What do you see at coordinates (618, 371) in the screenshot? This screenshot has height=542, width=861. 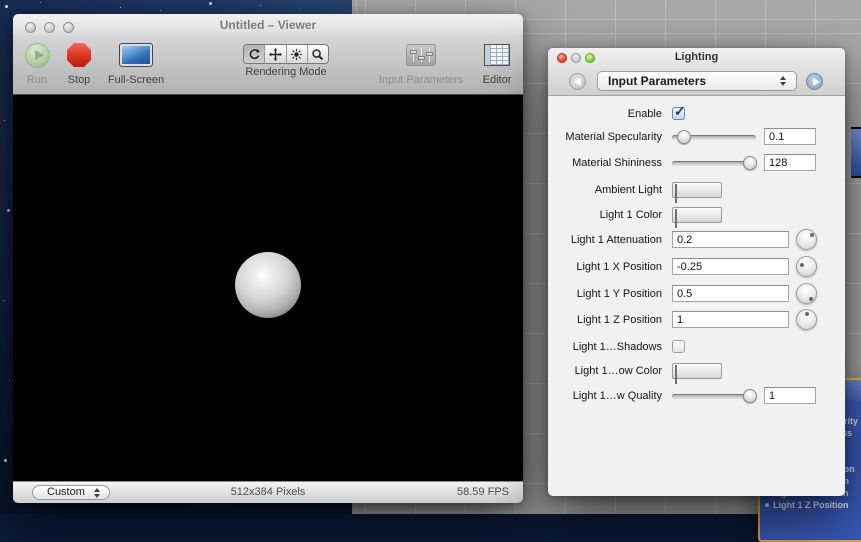 I see `shadow-color-label: Light 1…ow Color` at bounding box center [618, 371].